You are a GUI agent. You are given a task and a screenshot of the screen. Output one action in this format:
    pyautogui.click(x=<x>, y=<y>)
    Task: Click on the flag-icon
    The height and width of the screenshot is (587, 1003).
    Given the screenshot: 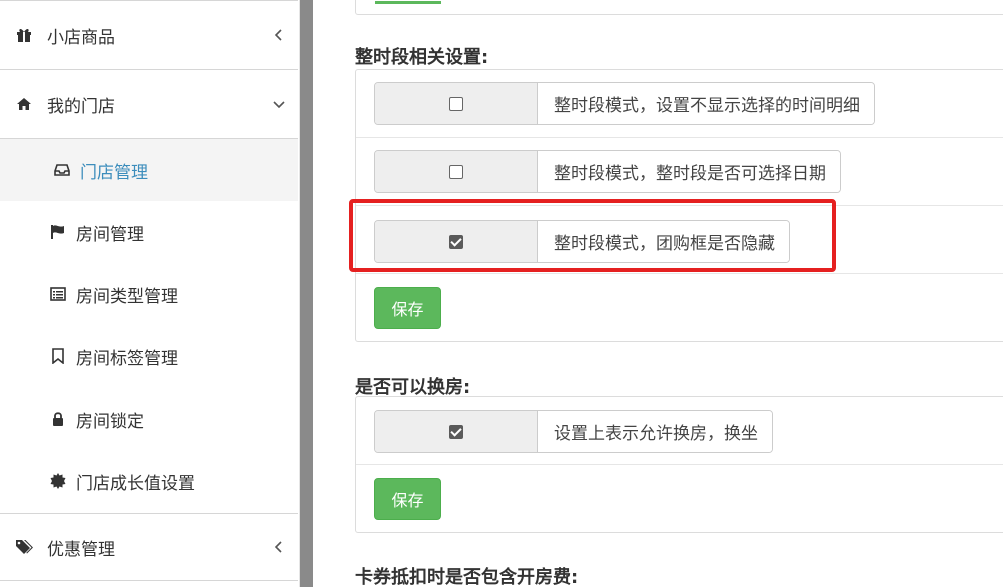 What is the action you would take?
    pyautogui.click(x=58, y=232)
    